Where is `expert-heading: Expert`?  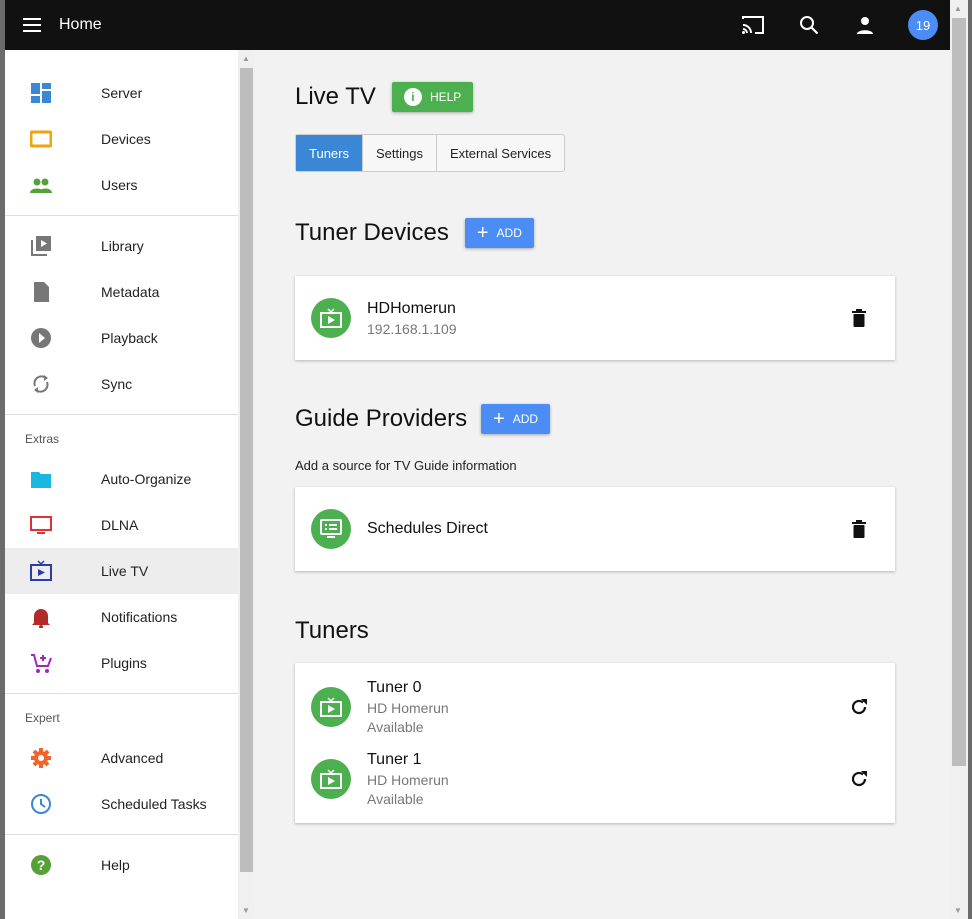 expert-heading: Expert is located at coordinates (42, 718).